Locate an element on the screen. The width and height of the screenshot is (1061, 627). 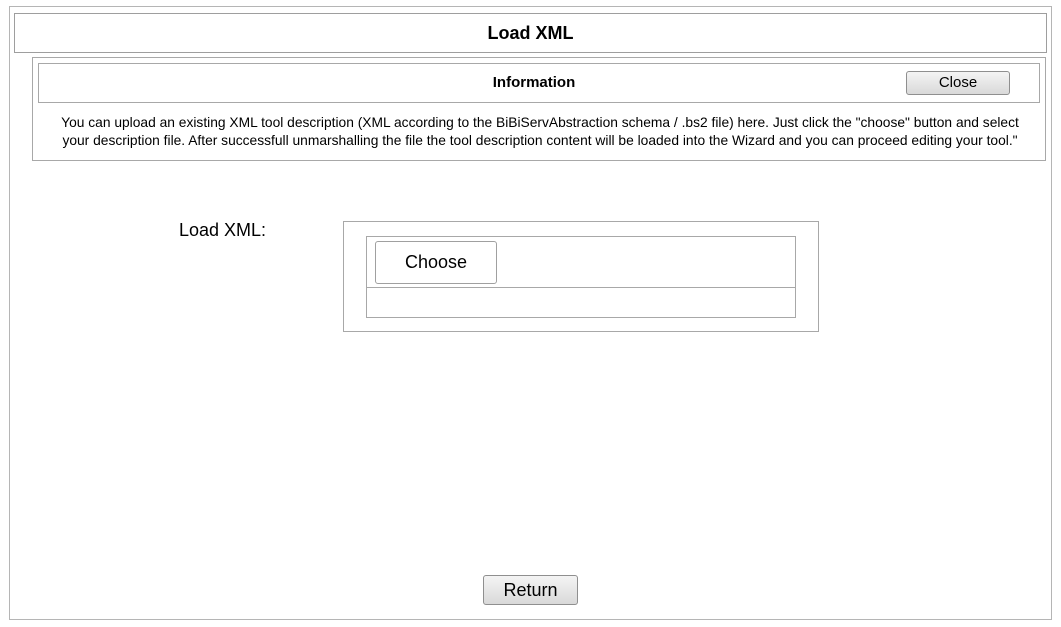
close-button: Close is located at coordinates (958, 83).